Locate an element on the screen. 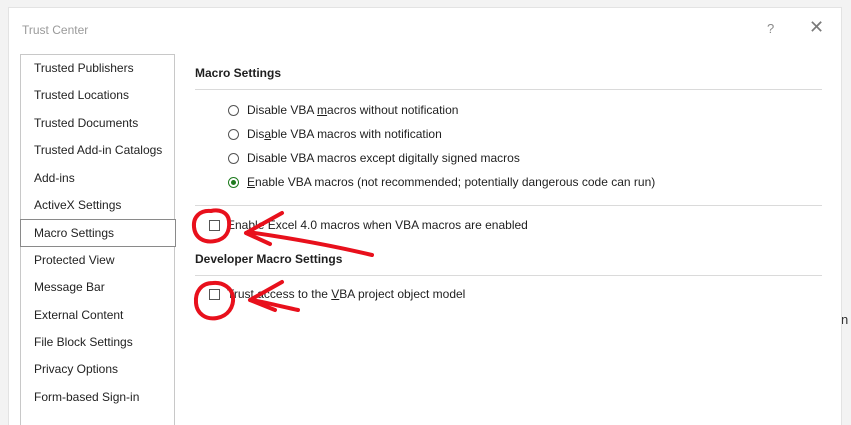  sidebar-item-trusted-publishers: Trusted Publishers is located at coordinates (97, 68).